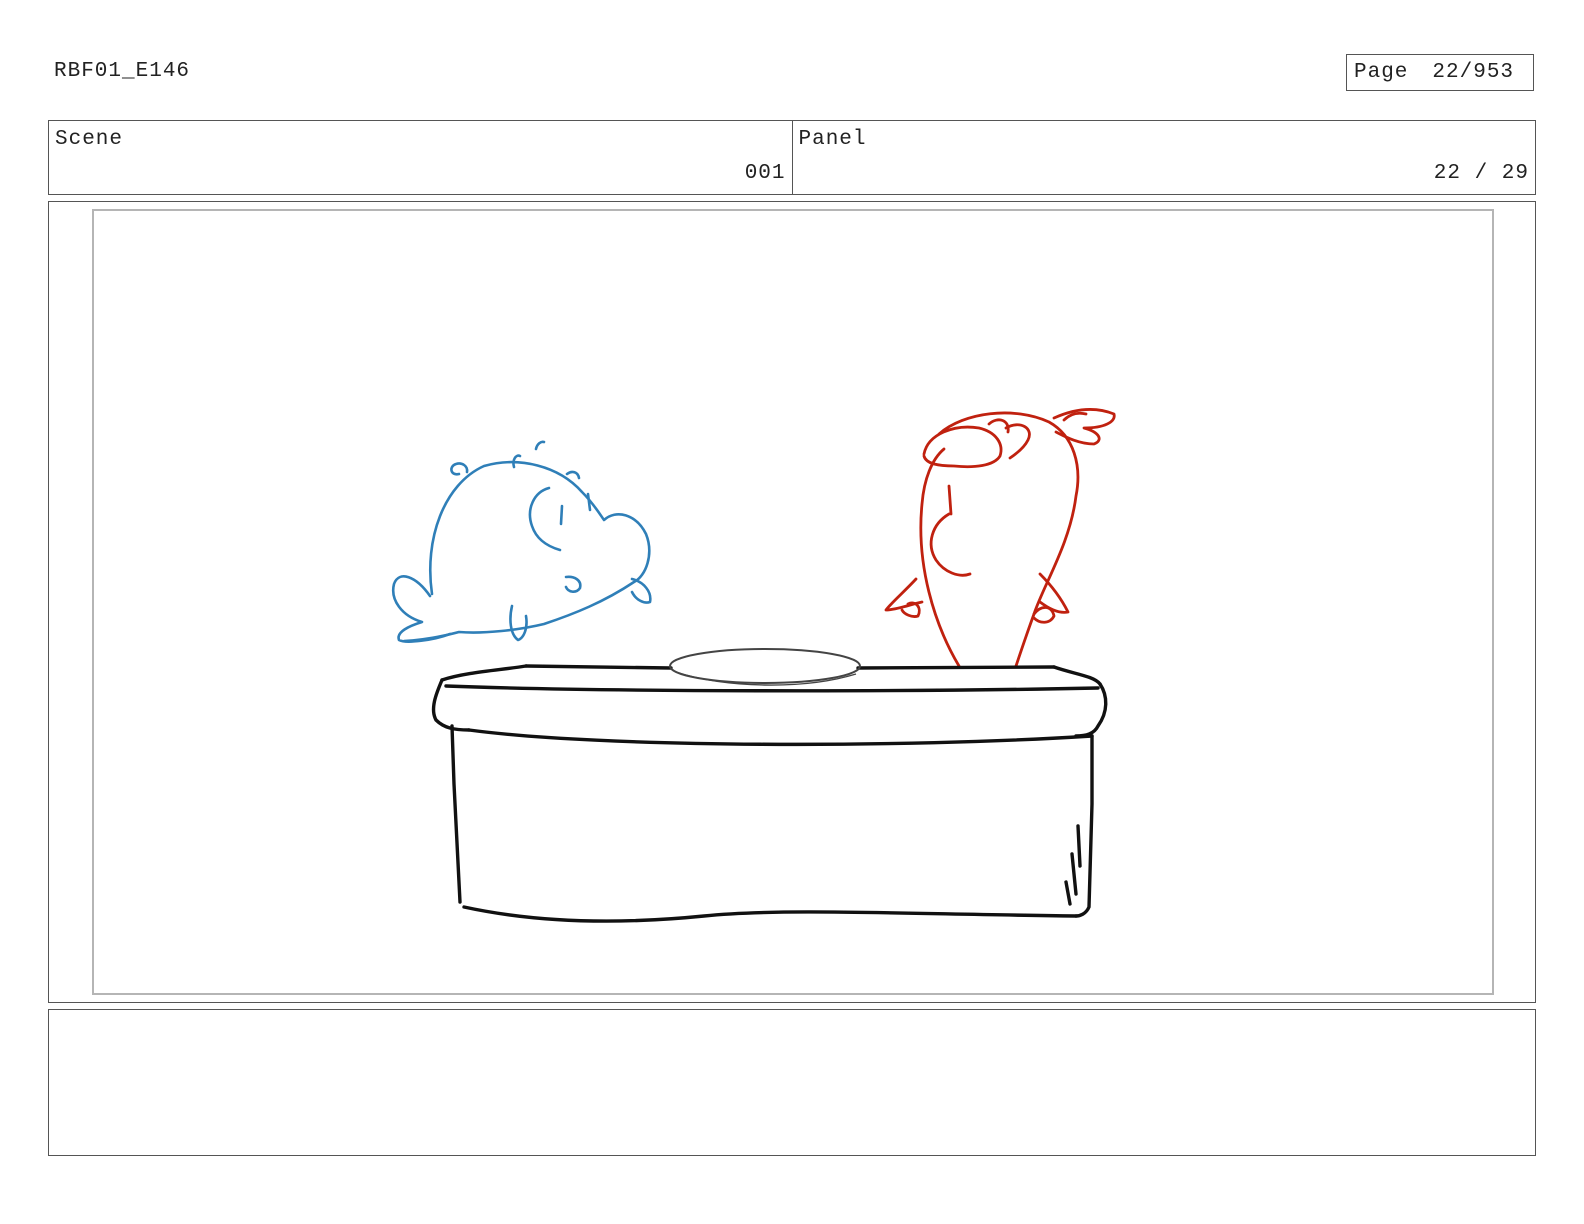 The height and width of the screenshot is (1224, 1584). I want to click on scene-cell: Scene 001, so click(420, 157).